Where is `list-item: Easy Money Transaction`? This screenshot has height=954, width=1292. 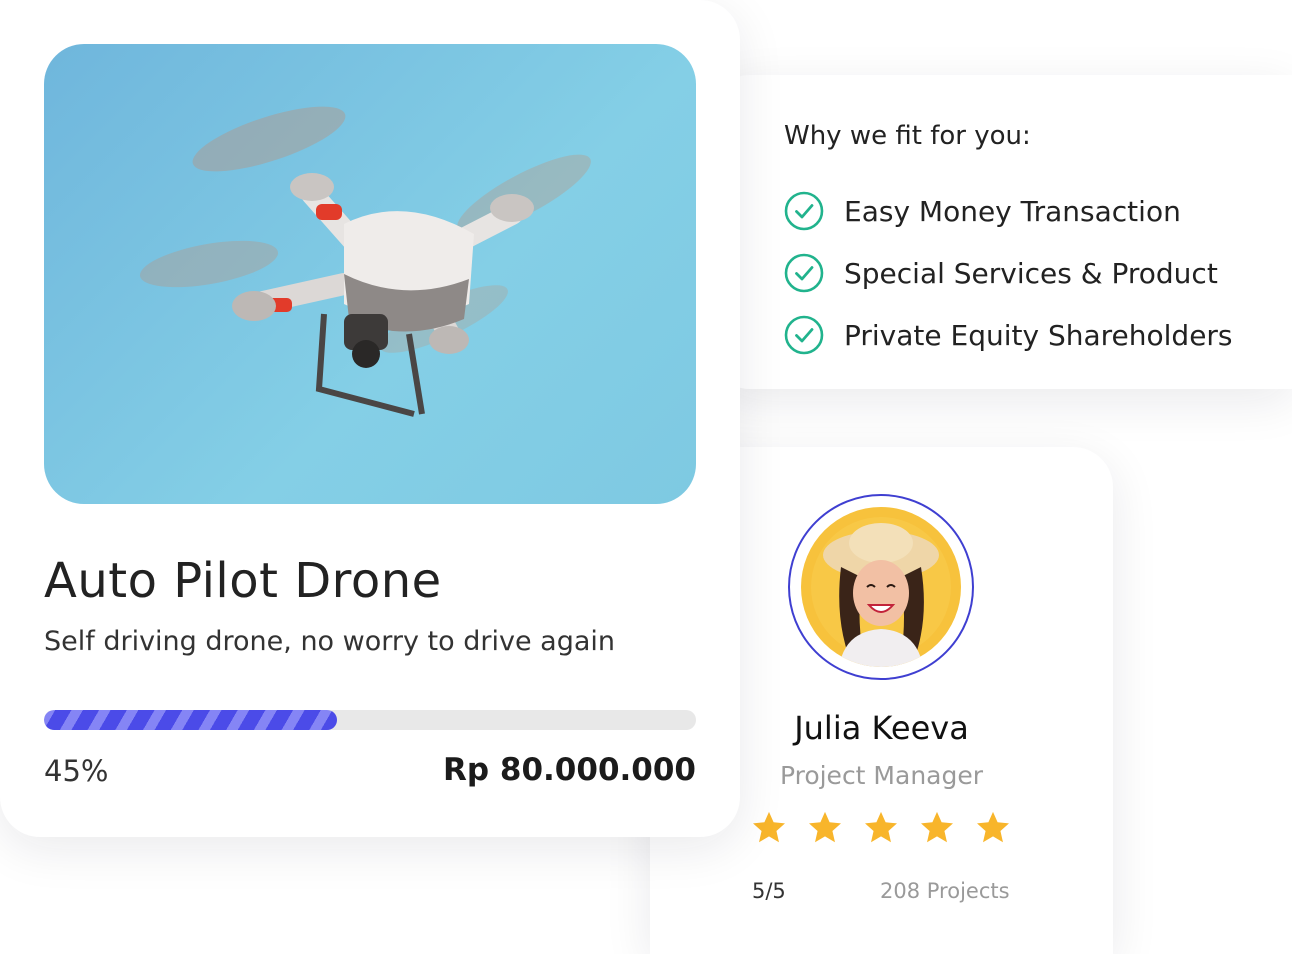 list-item: Easy Money Transaction is located at coordinates (1008, 211).